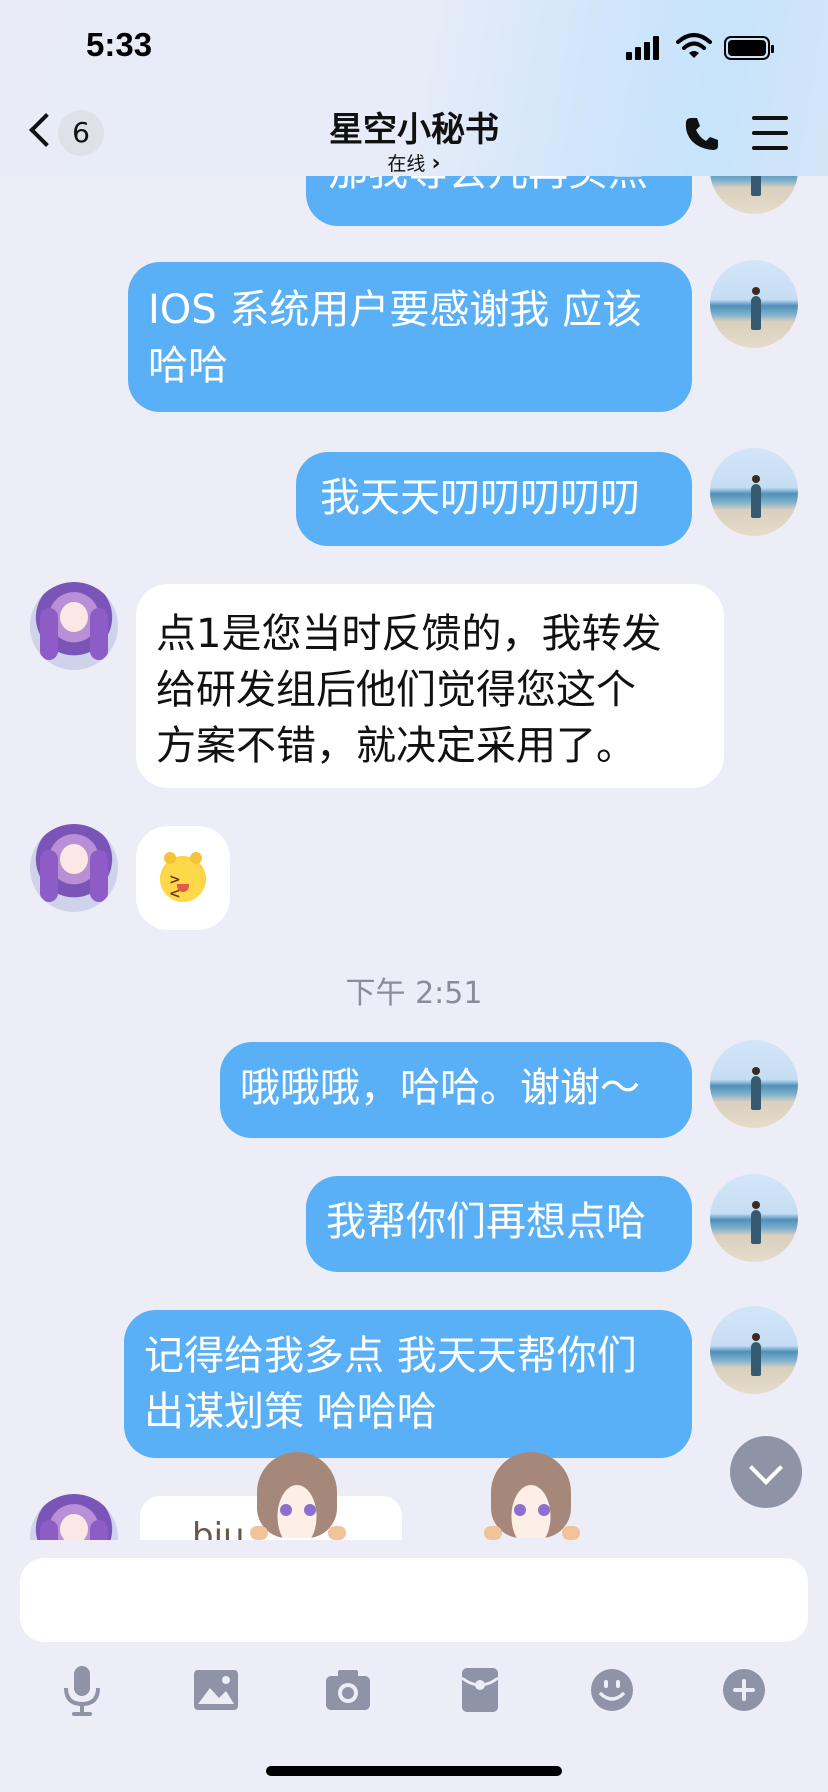 The width and height of the screenshot is (828, 1792). I want to click on signal-icon, so click(646, 48).